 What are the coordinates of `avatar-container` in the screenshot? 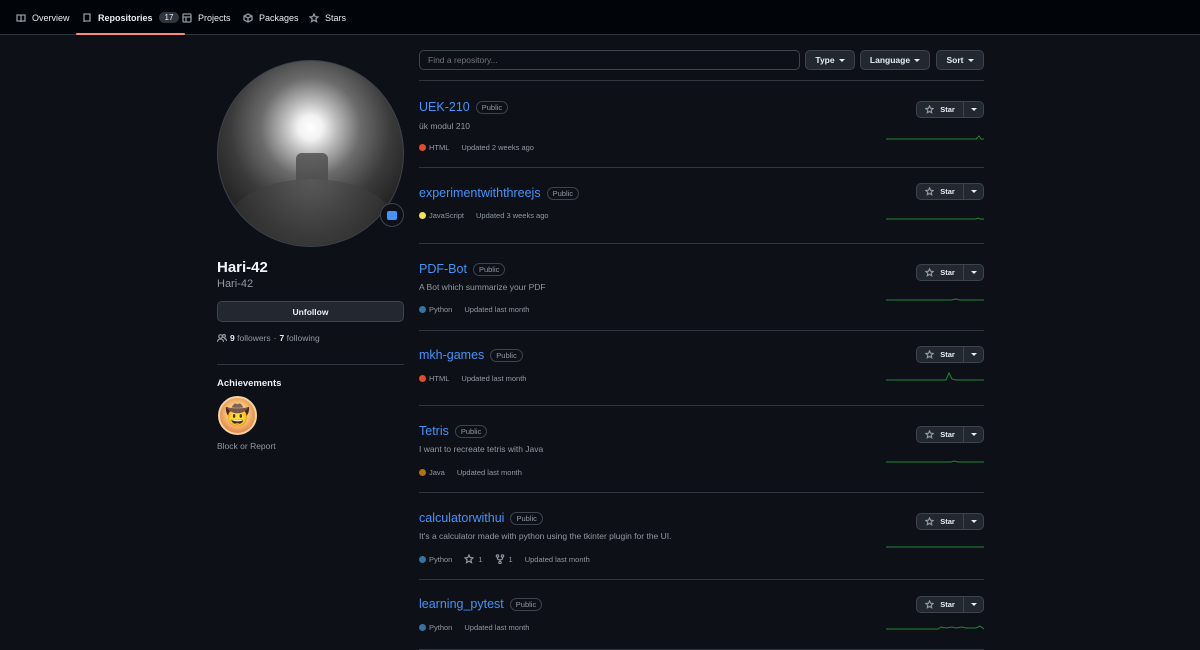 It's located at (310, 153).